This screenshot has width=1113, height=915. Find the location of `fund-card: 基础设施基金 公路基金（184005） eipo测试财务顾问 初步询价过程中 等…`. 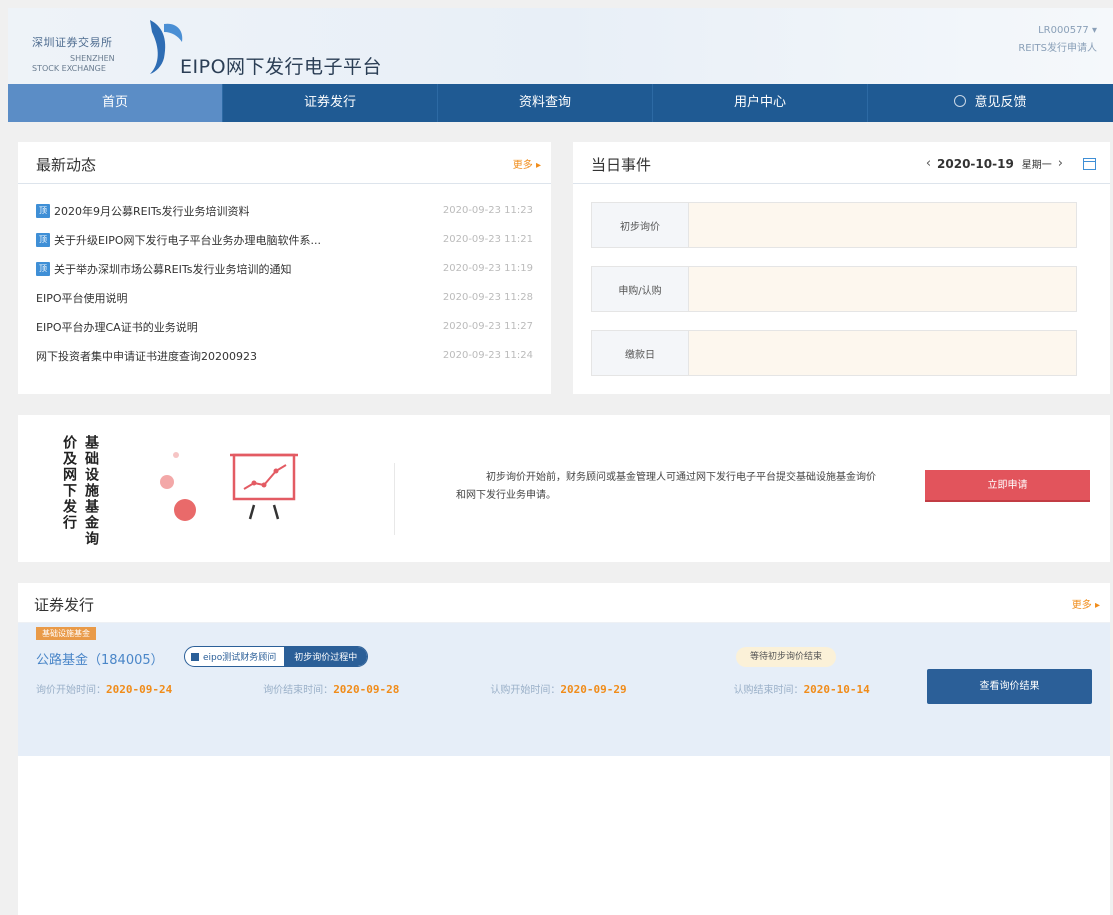

fund-card: 基础设施基金 公路基金（184005） eipo测试财务顾问 初步询价过程中 等… is located at coordinates (564, 689).